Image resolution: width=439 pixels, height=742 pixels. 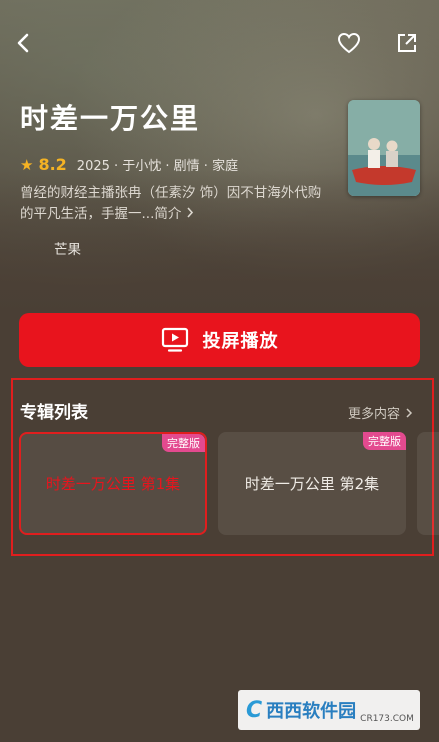 What do you see at coordinates (52, 164) in the screenshot?
I see `rating-score: 8.2` at bounding box center [52, 164].